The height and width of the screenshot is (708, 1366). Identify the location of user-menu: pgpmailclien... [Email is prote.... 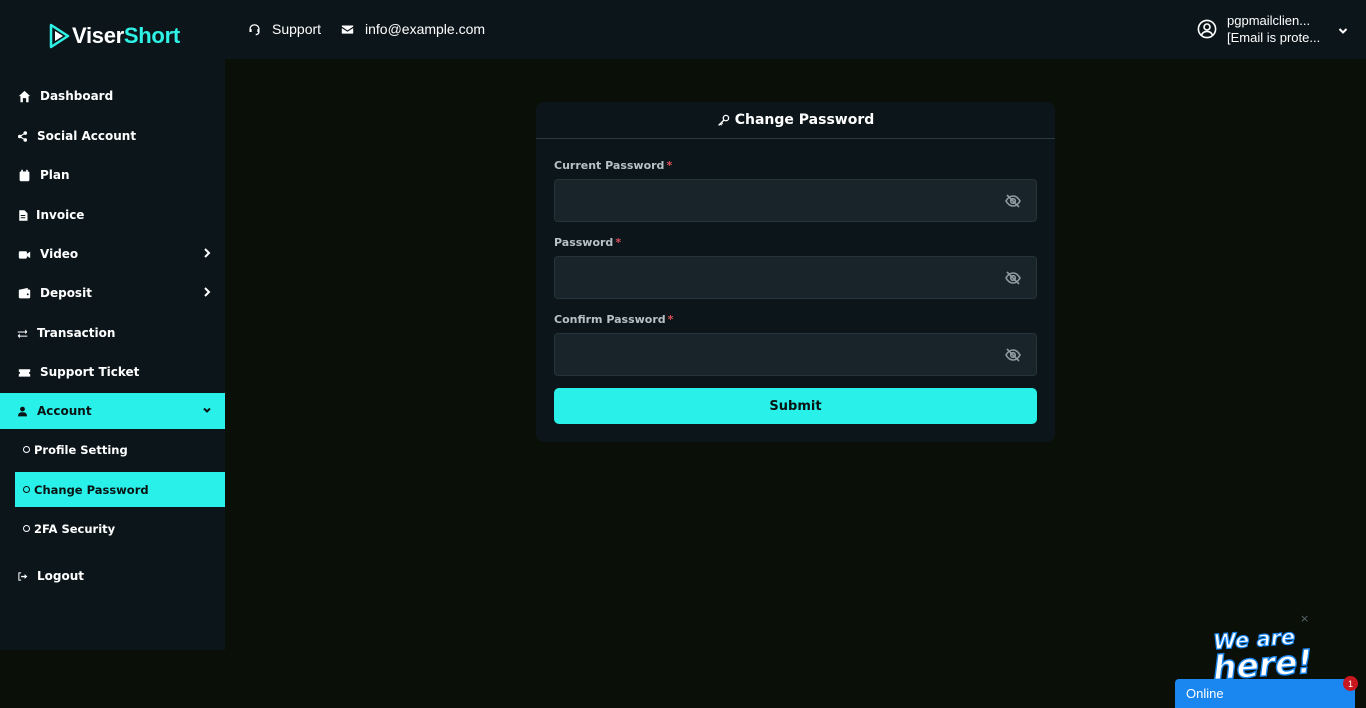
(1274, 29).